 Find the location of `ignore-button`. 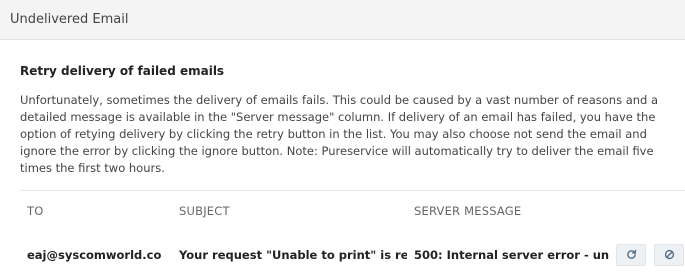

ignore-button is located at coordinates (669, 254).